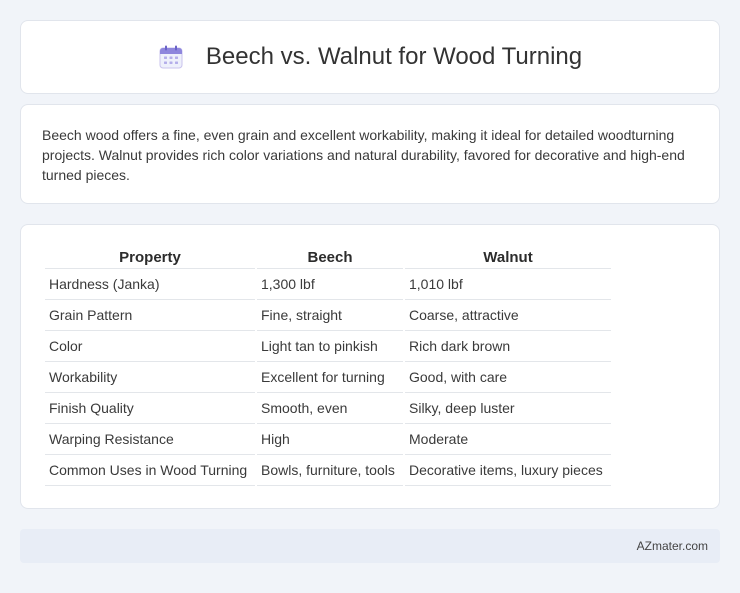 This screenshot has height=593, width=740. I want to click on cell-beech: High, so click(330, 439).